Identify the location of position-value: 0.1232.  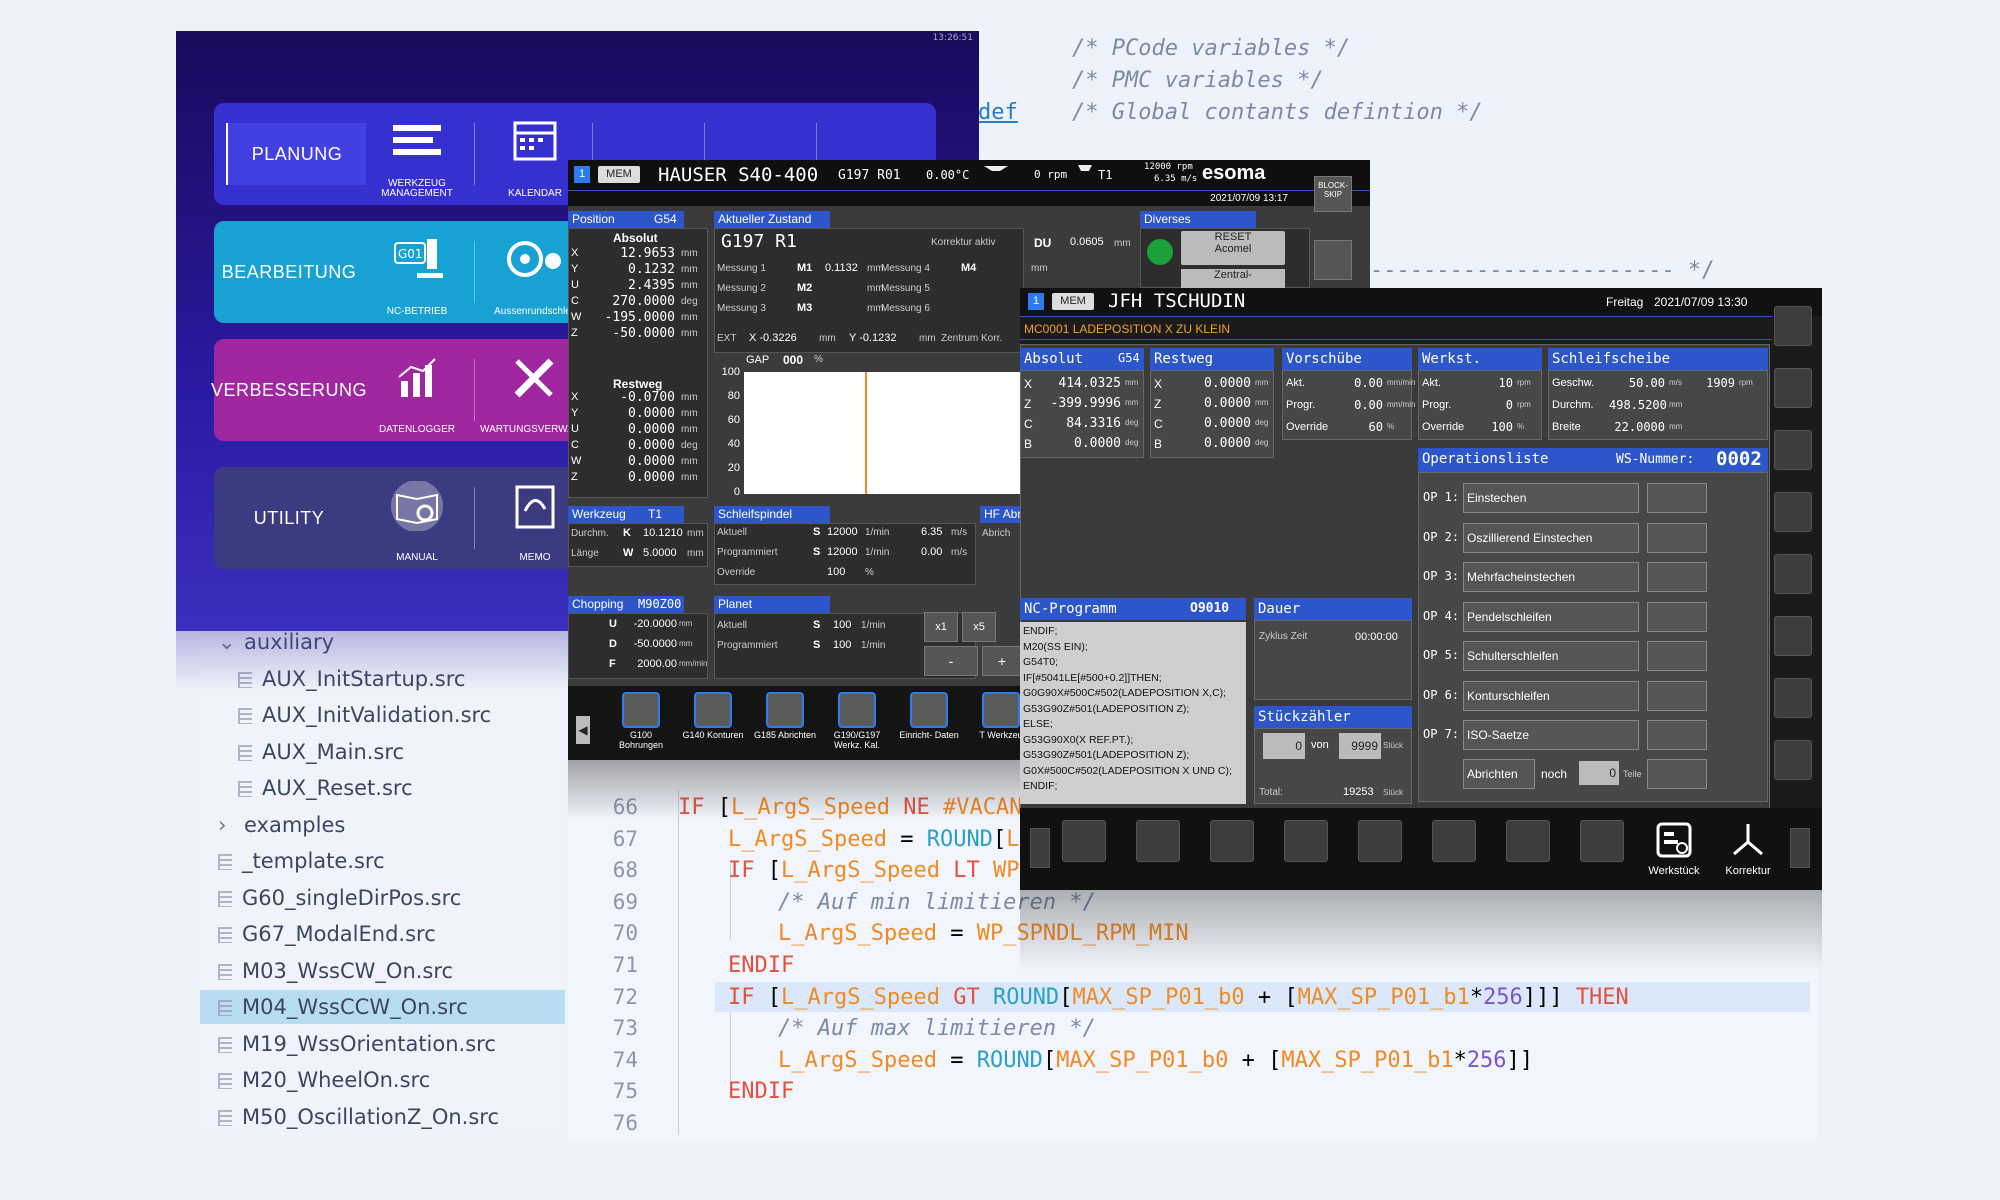
(651, 269).